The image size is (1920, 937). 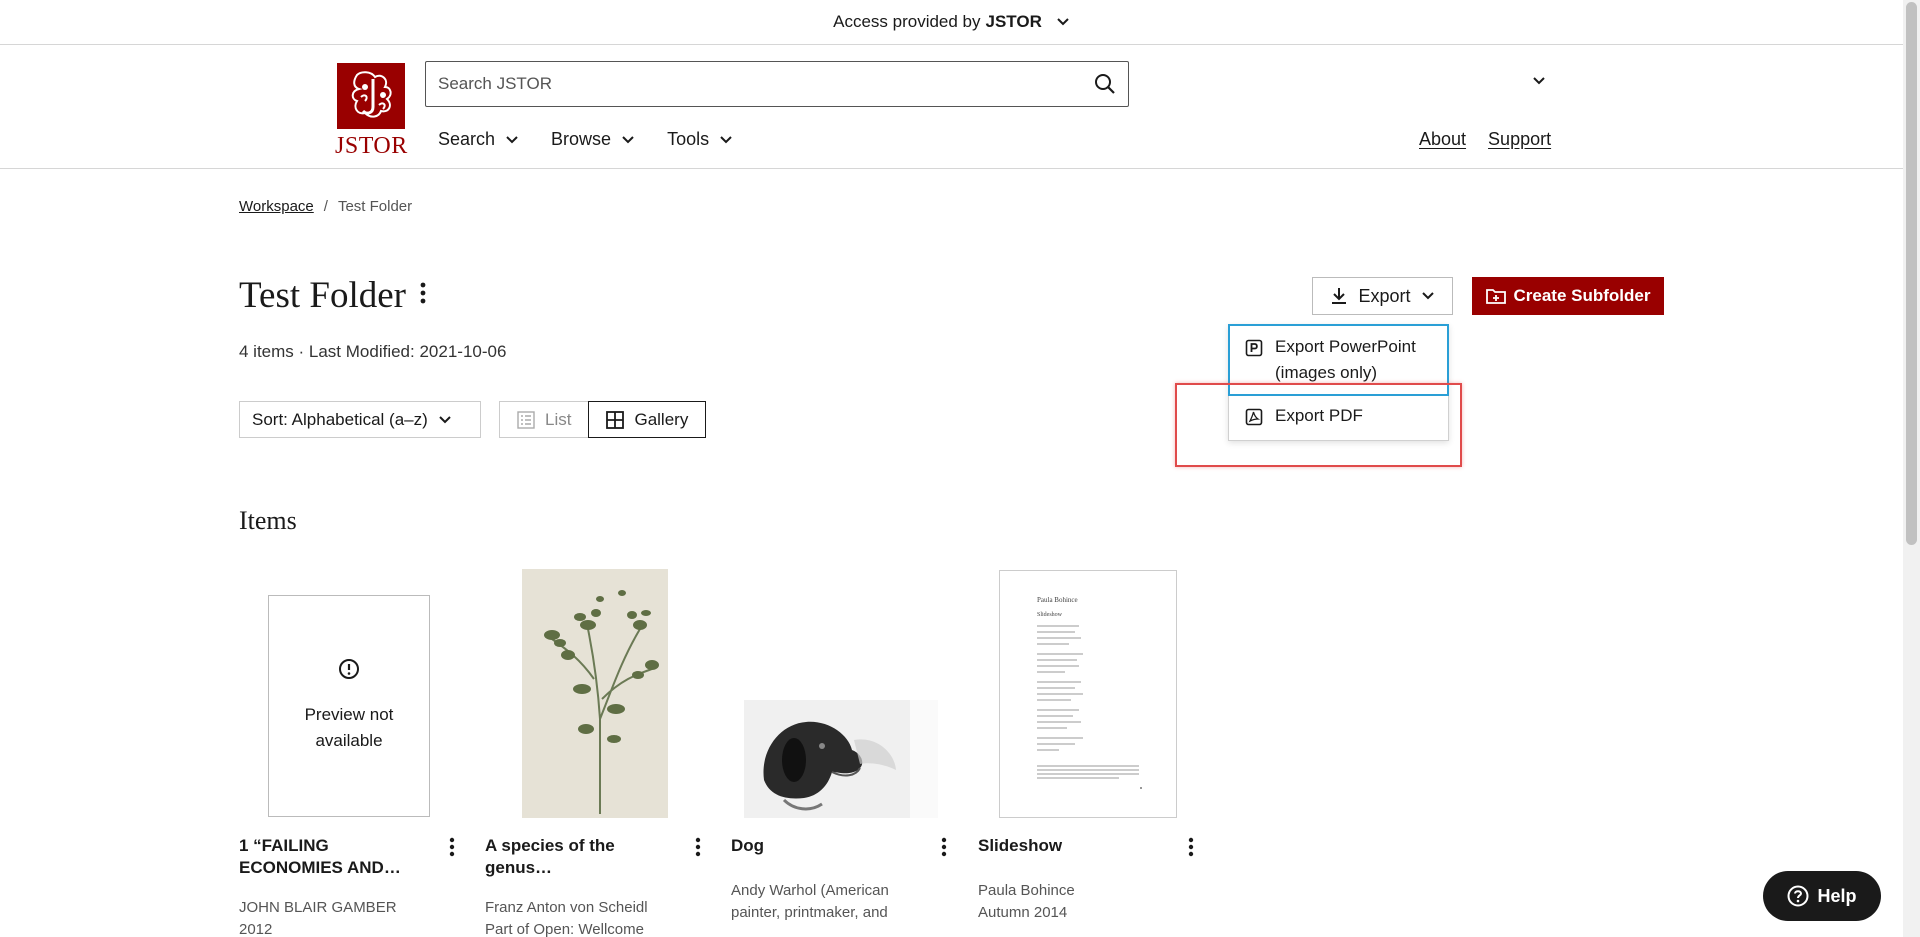 I want to click on item-author: JOHN BLAIR GAMBER, so click(x=318, y=907).